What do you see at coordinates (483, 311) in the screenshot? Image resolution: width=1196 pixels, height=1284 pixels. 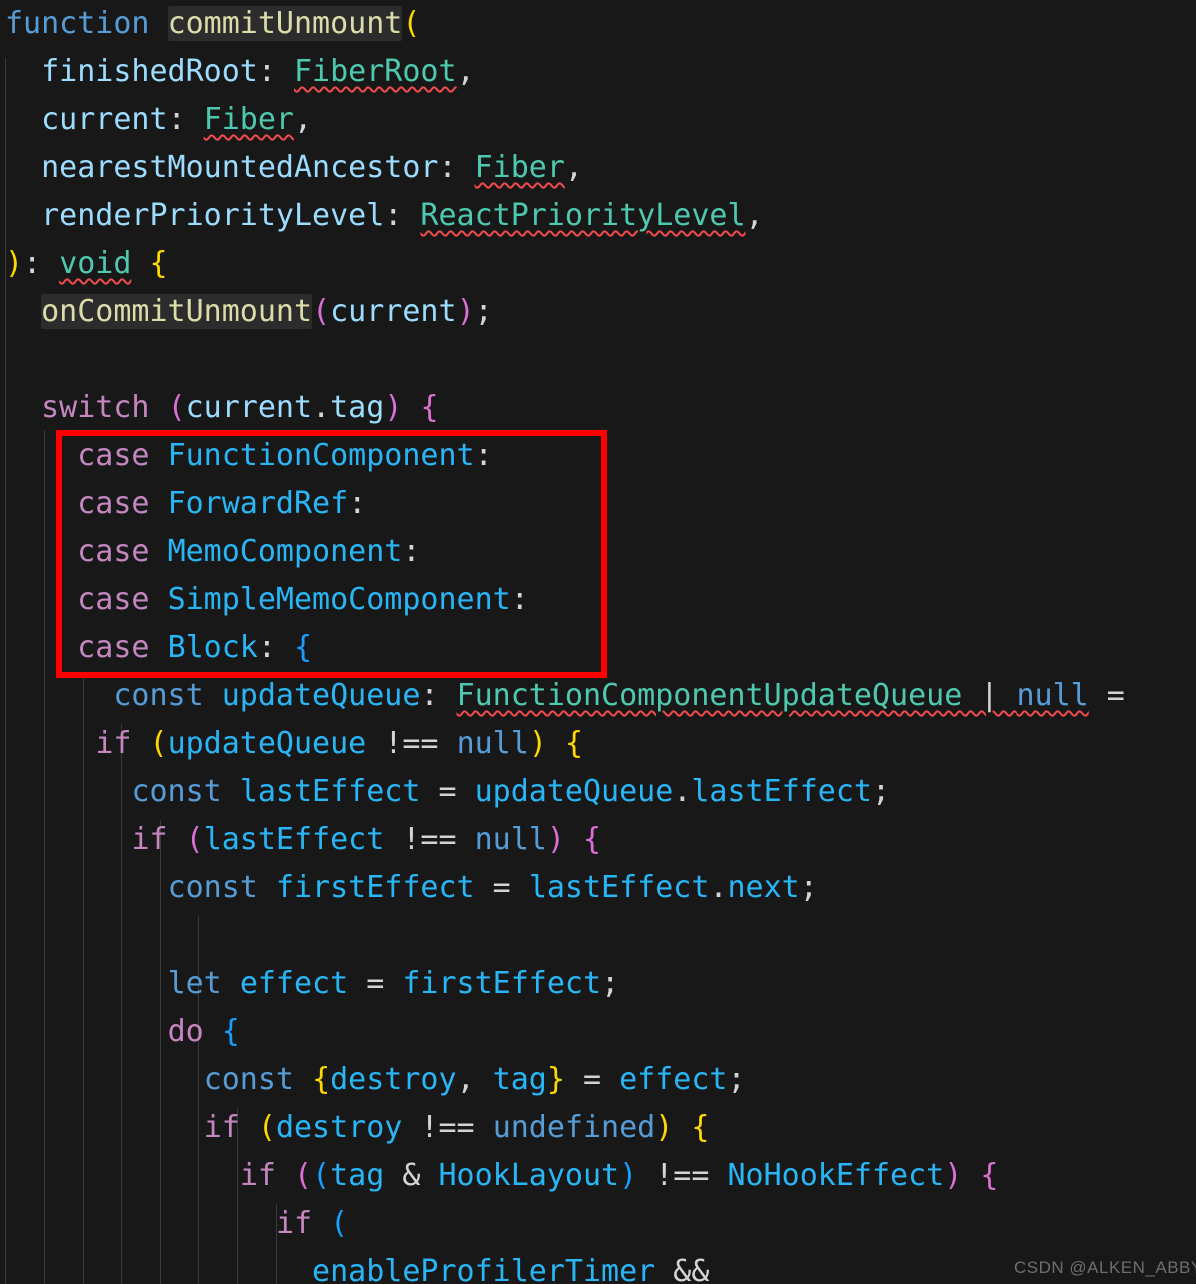 I see `code-token: ;` at bounding box center [483, 311].